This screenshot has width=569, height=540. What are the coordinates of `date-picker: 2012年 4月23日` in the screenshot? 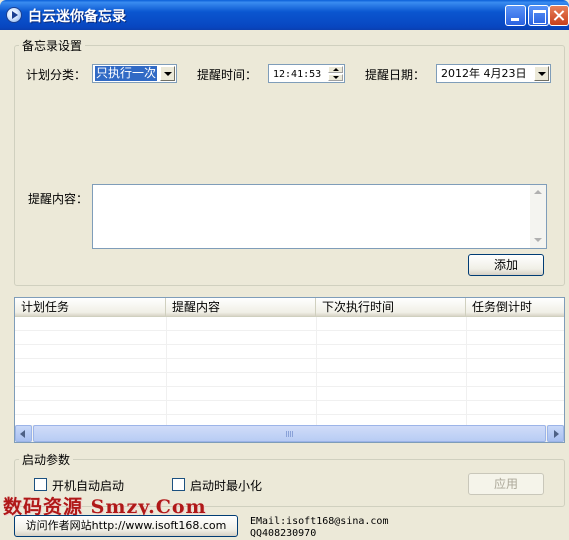 It's located at (493, 73).